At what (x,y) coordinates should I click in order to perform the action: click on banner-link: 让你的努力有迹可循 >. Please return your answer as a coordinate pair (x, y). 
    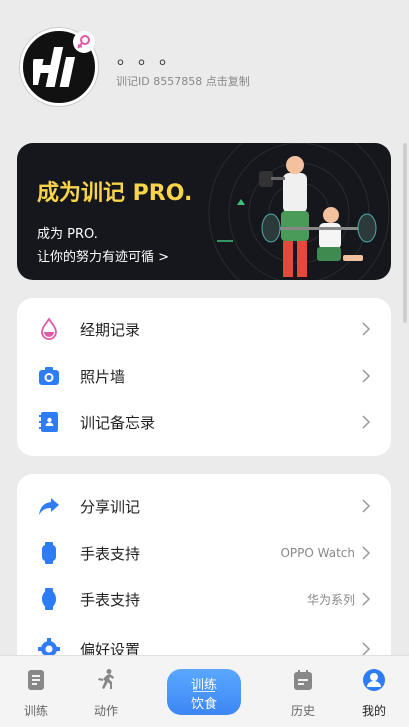
    Looking at the image, I should click on (103, 255).